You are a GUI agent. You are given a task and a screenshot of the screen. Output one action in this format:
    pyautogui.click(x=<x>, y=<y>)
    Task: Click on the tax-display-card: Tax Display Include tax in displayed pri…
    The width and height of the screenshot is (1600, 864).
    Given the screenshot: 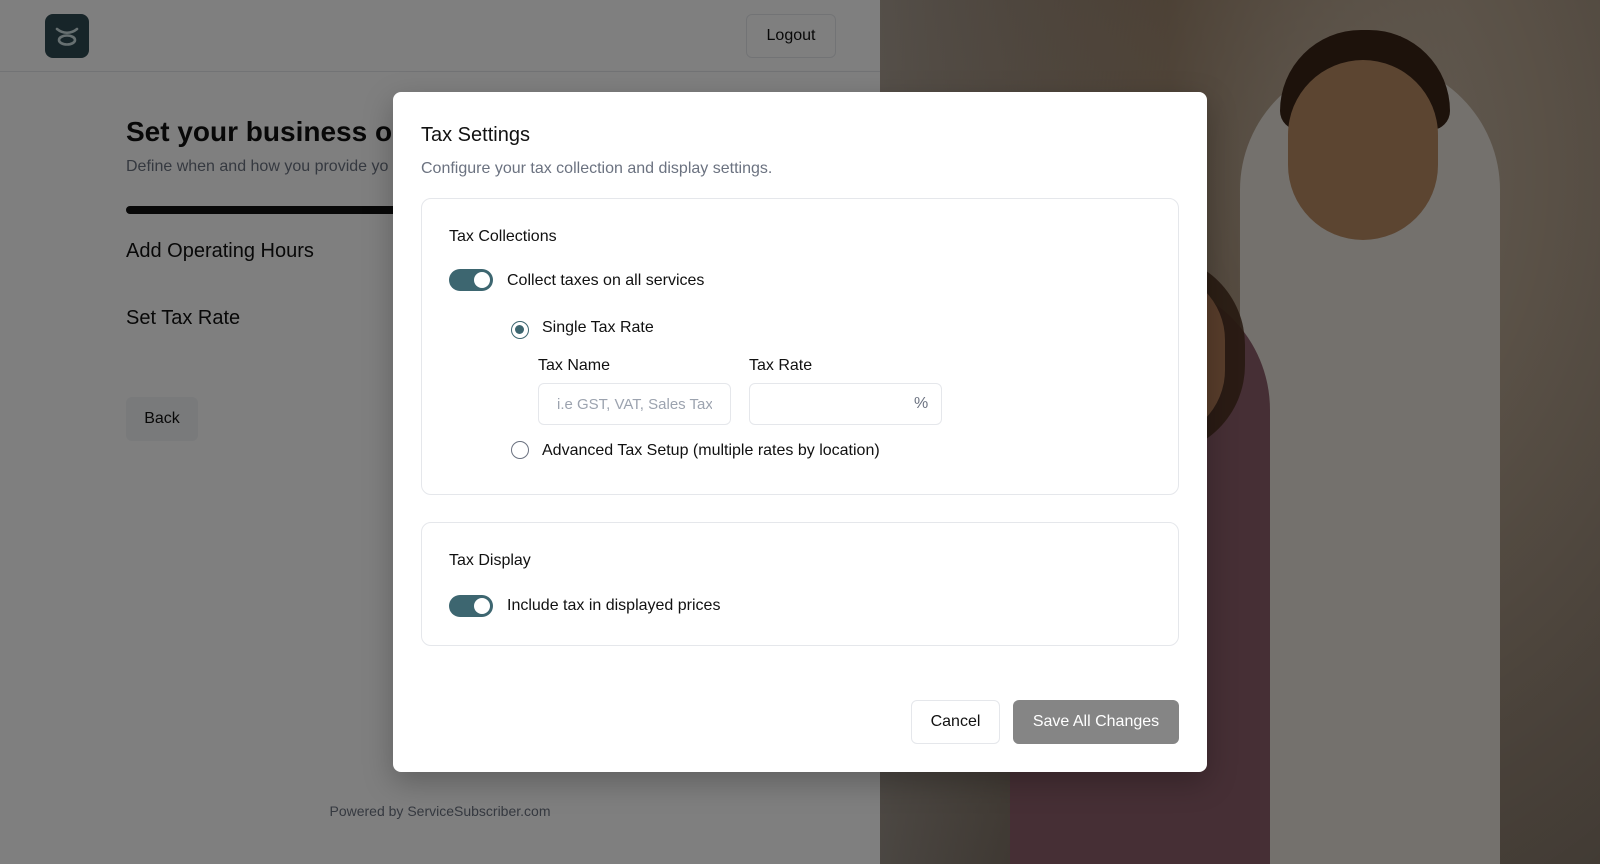 What is the action you would take?
    pyautogui.click(x=800, y=584)
    